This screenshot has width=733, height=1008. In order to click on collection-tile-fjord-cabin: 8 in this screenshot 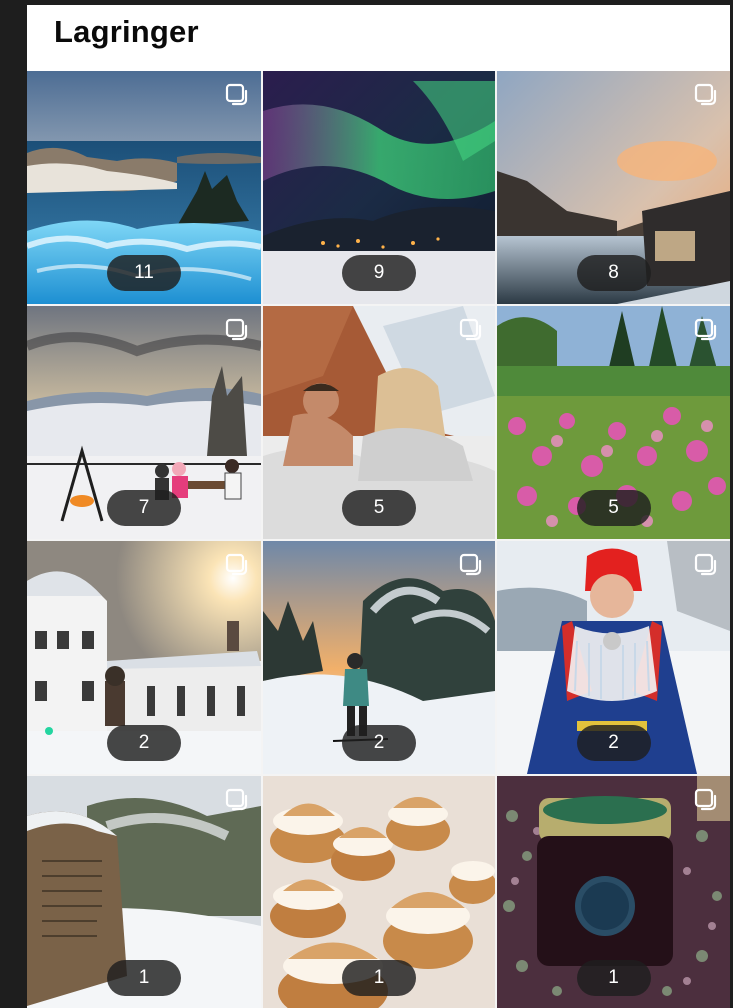, I will do `click(613, 187)`.